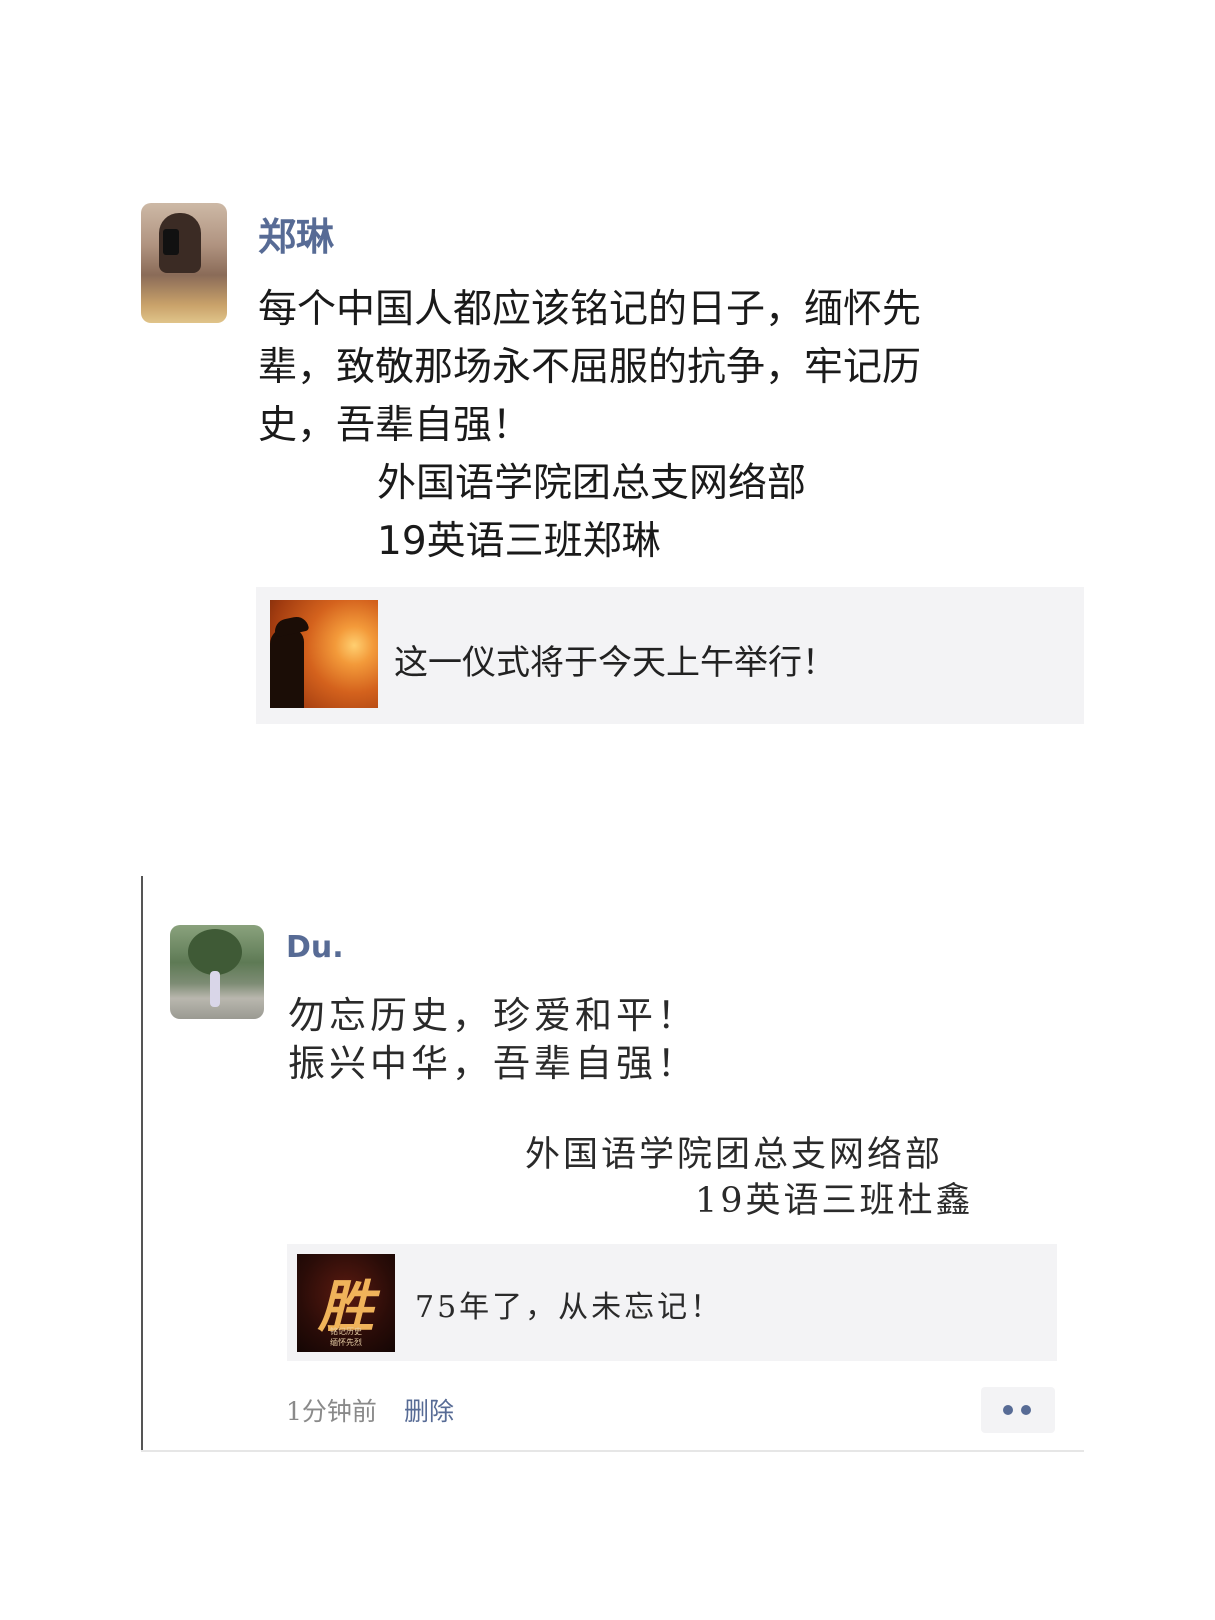 The width and height of the screenshot is (1215, 1620). What do you see at coordinates (142, 1163) in the screenshot?
I see `left-border` at bounding box center [142, 1163].